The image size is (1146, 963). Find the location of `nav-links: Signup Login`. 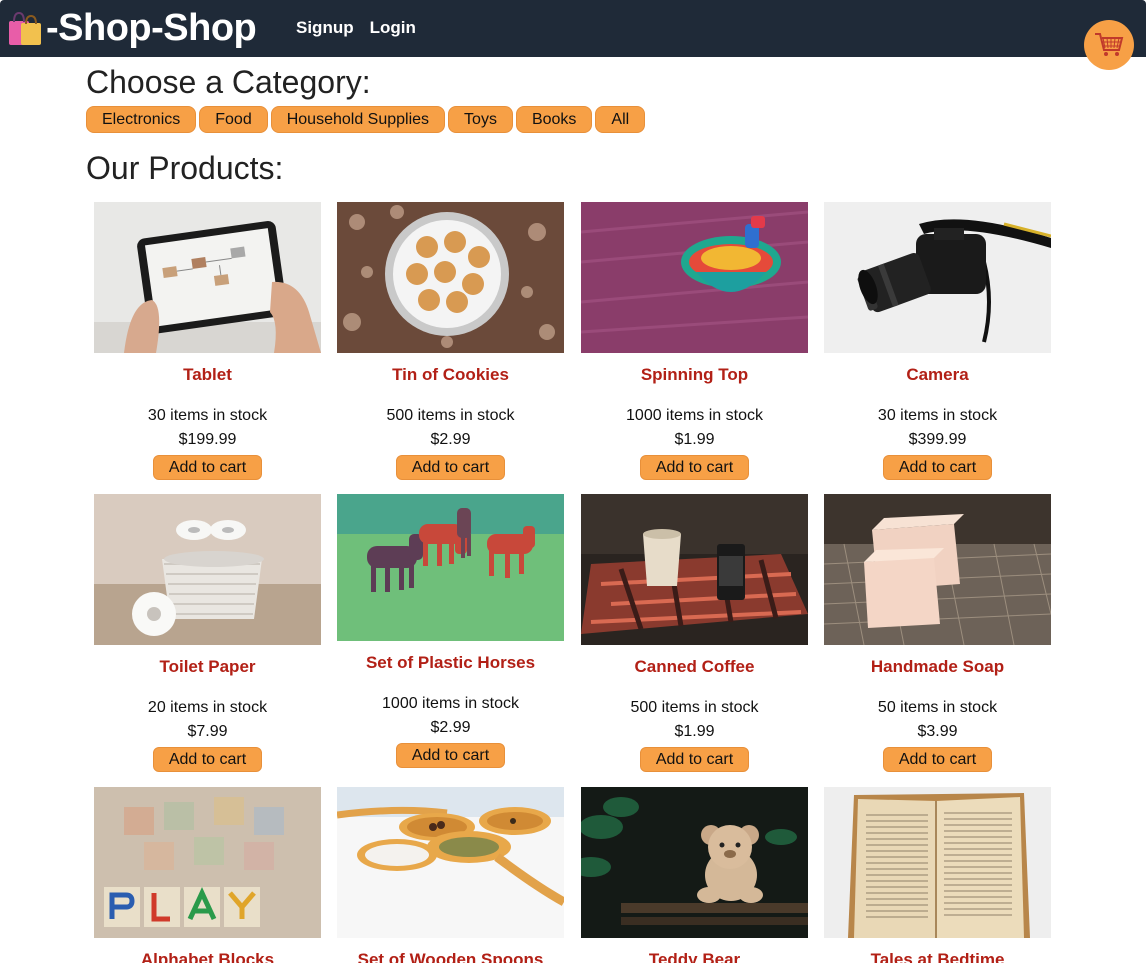

nav-links: Signup Login is located at coordinates (356, 28).